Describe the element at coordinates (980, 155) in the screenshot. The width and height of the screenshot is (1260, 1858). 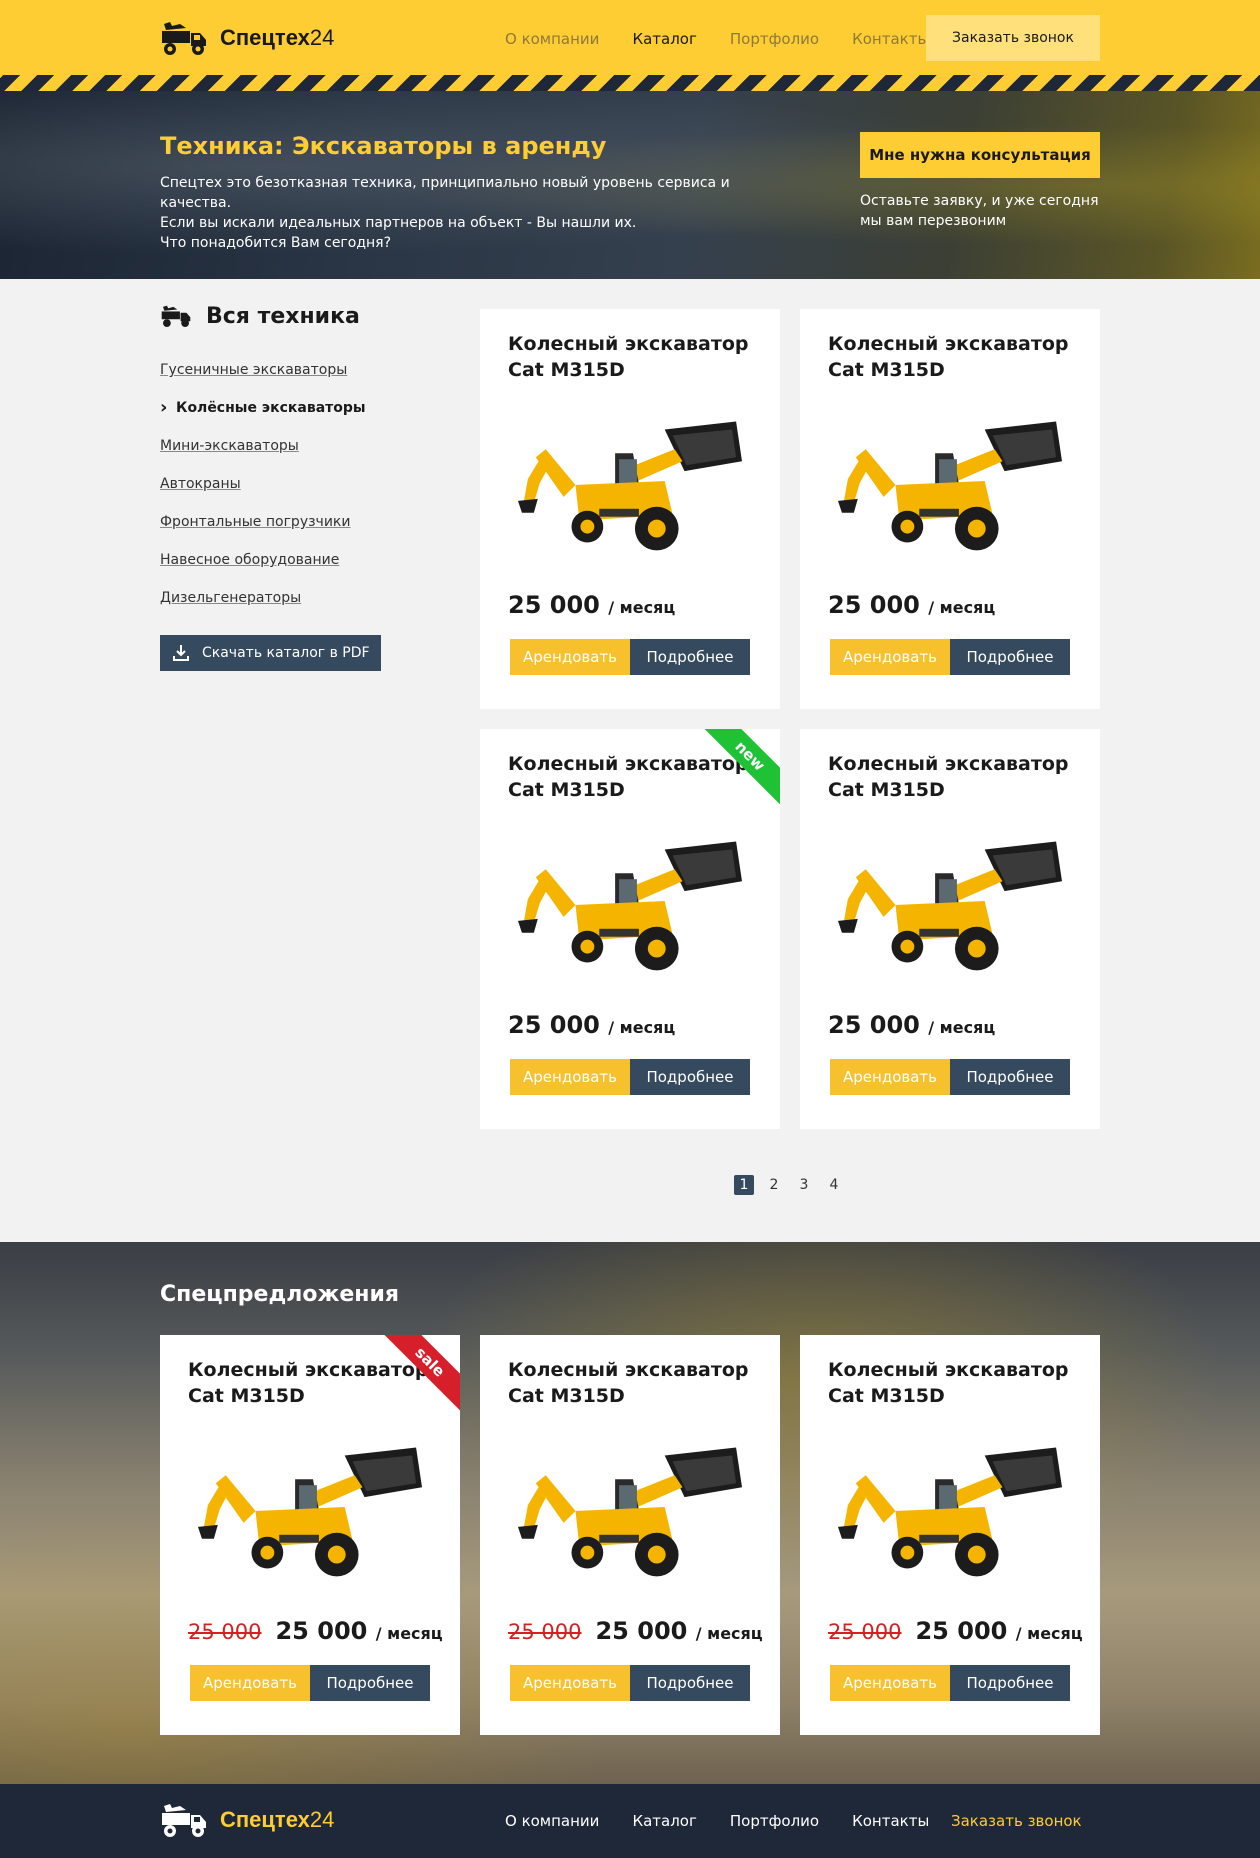
I see `consultation-button: Мне нужна консультация` at that location.